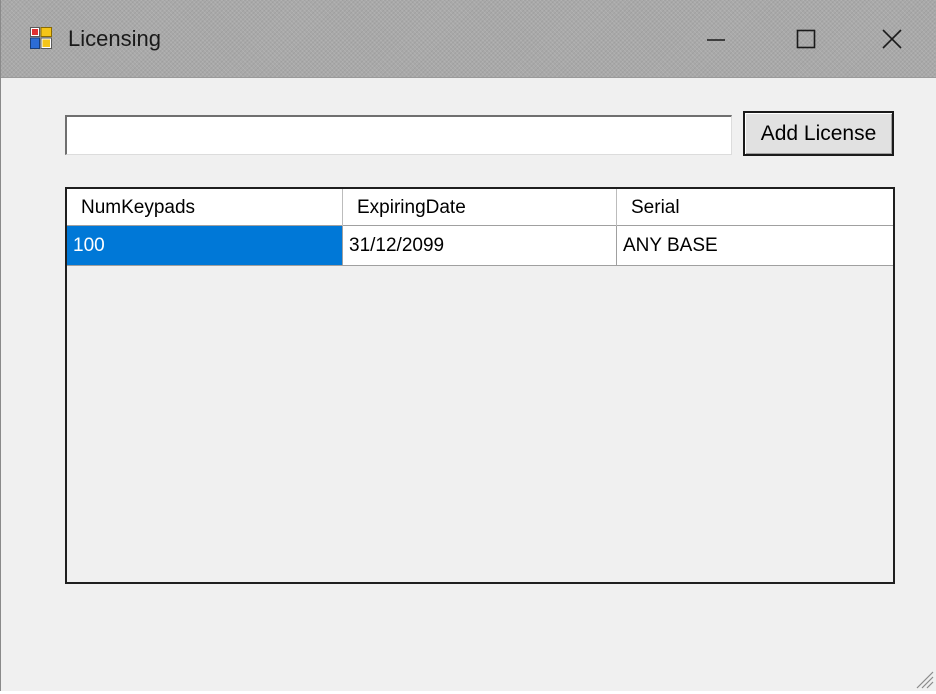  I want to click on minimize-icon, so click(716, 40).